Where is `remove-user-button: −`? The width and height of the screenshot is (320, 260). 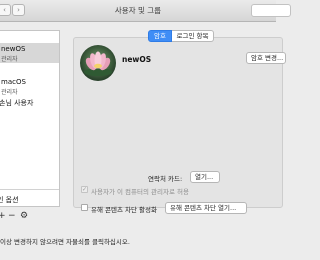
remove-user-button: − is located at coordinates (12, 216).